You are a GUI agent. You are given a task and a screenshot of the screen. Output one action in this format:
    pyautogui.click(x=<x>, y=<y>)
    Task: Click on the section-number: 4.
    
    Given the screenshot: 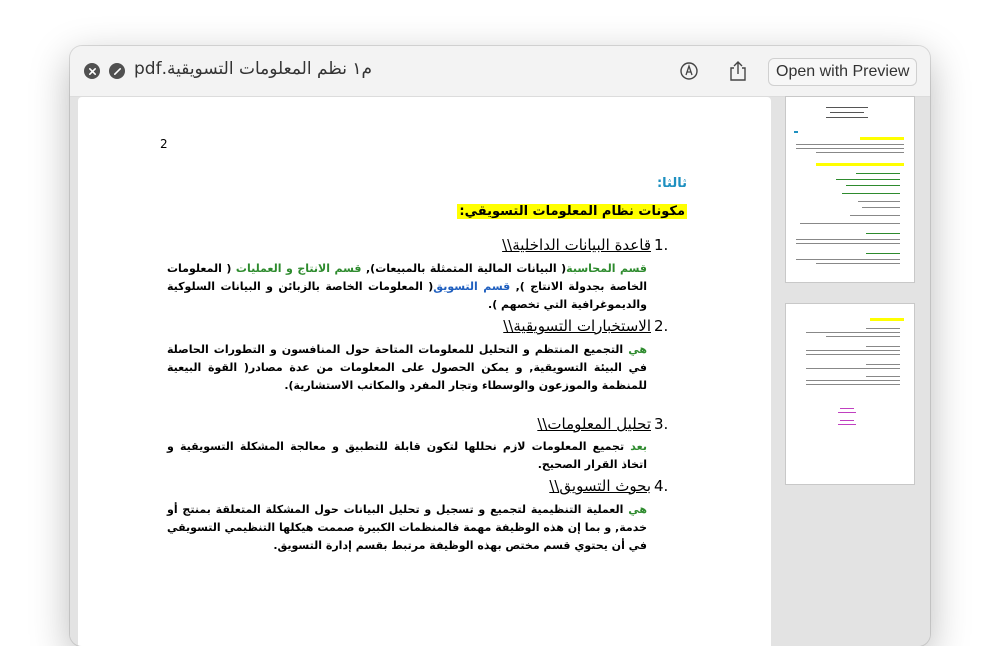 What is the action you would take?
    pyautogui.click(x=661, y=486)
    